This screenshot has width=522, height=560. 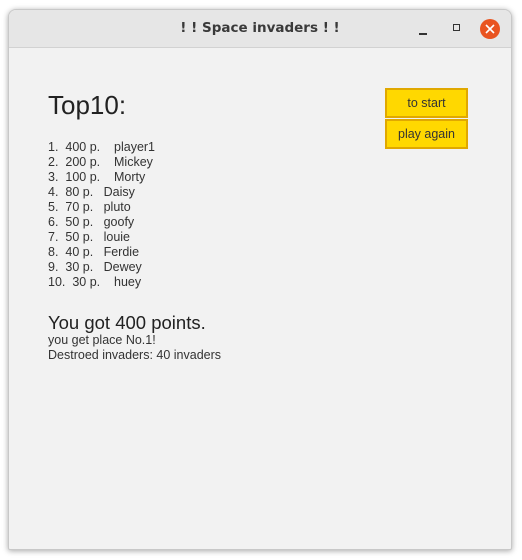 What do you see at coordinates (95, 267) in the screenshot?
I see `highscore-row: 9. 30 p. Dewey` at bounding box center [95, 267].